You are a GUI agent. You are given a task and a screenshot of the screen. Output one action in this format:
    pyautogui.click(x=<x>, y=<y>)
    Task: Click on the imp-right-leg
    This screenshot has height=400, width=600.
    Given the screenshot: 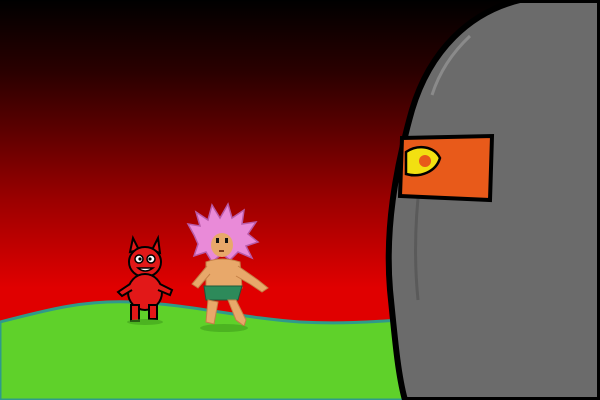 What is the action you would take?
    pyautogui.click(x=153, y=312)
    